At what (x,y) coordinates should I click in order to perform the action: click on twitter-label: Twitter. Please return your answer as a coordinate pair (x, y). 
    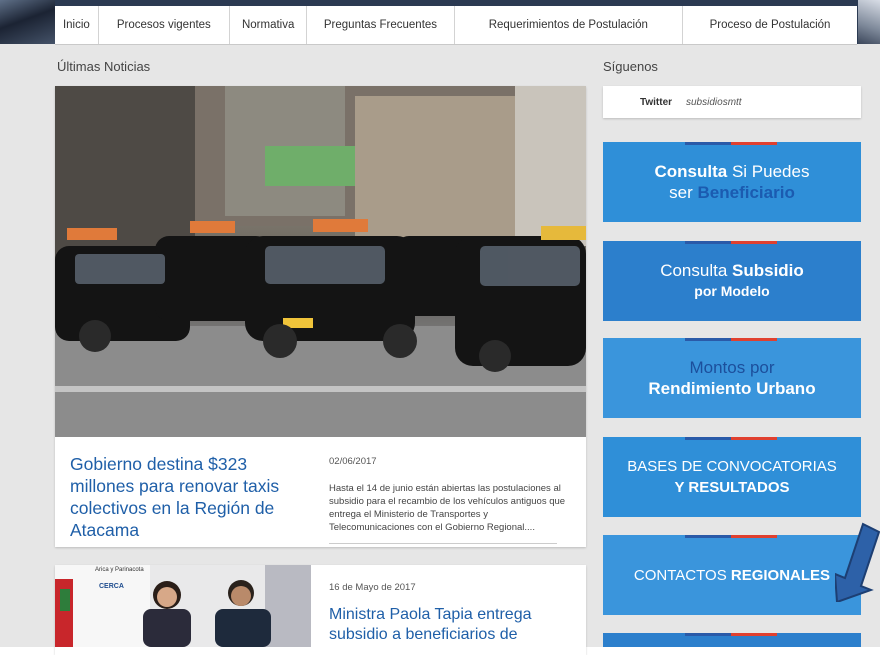
    Looking at the image, I should click on (656, 102).